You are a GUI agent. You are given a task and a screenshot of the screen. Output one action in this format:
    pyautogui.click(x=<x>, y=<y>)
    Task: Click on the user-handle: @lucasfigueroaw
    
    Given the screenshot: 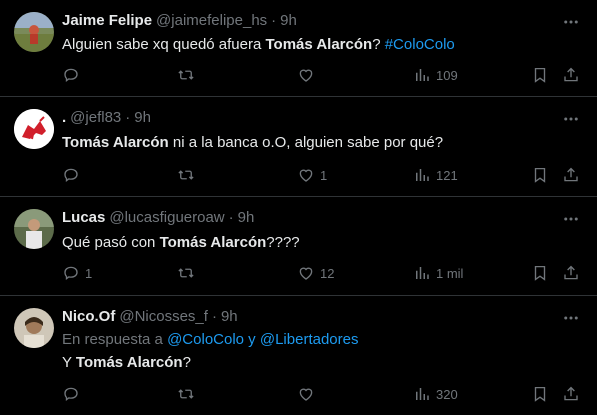 What is the action you would take?
    pyautogui.click(x=166, y=217)
    